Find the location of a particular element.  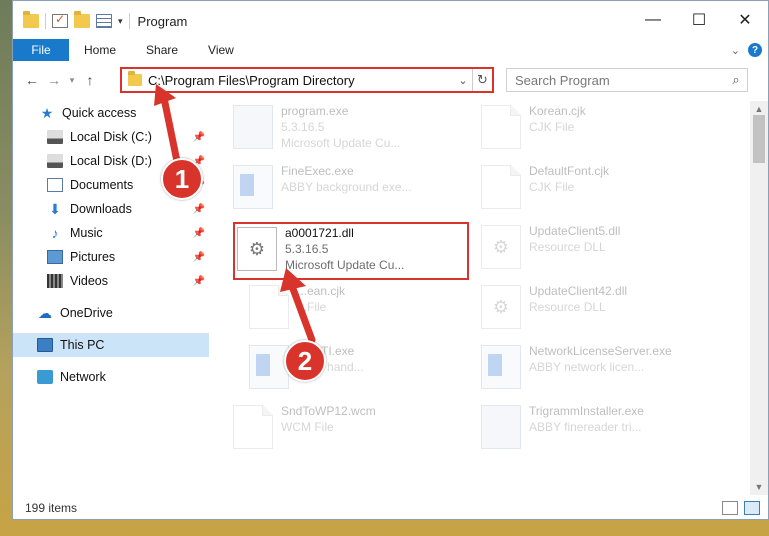

customize-toolbar-chevron-icon: ▾ is located at coordinates (120, 21).